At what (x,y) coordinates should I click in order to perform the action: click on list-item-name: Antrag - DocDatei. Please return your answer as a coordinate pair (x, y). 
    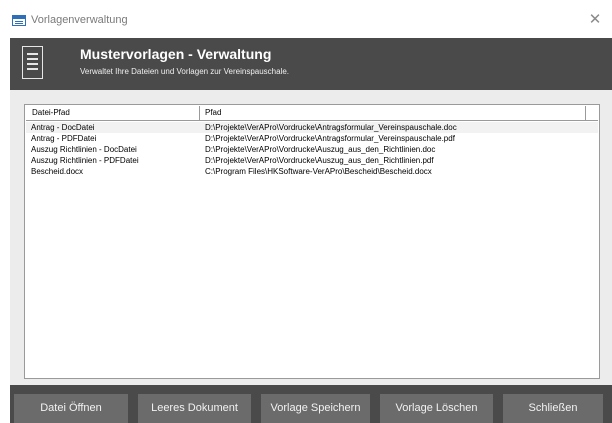
    Looking at the image, I should click on (63, 127).